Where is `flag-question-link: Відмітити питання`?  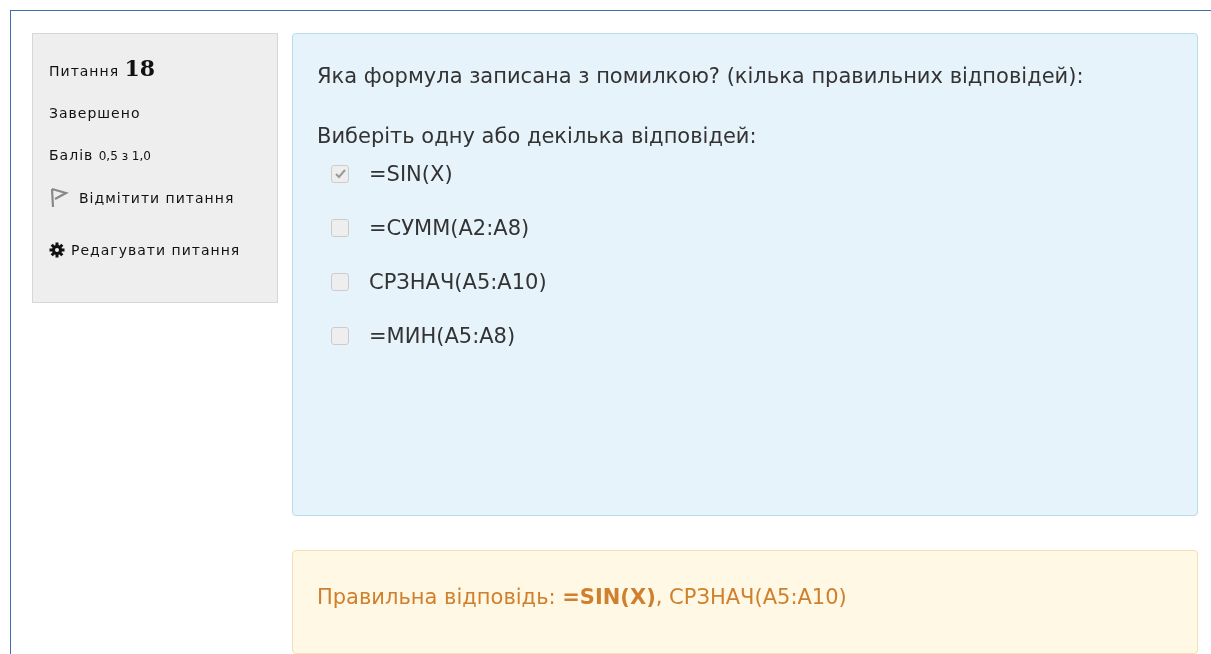
flag-question-link: Відмітити питання is located at coordinates (158, 198).